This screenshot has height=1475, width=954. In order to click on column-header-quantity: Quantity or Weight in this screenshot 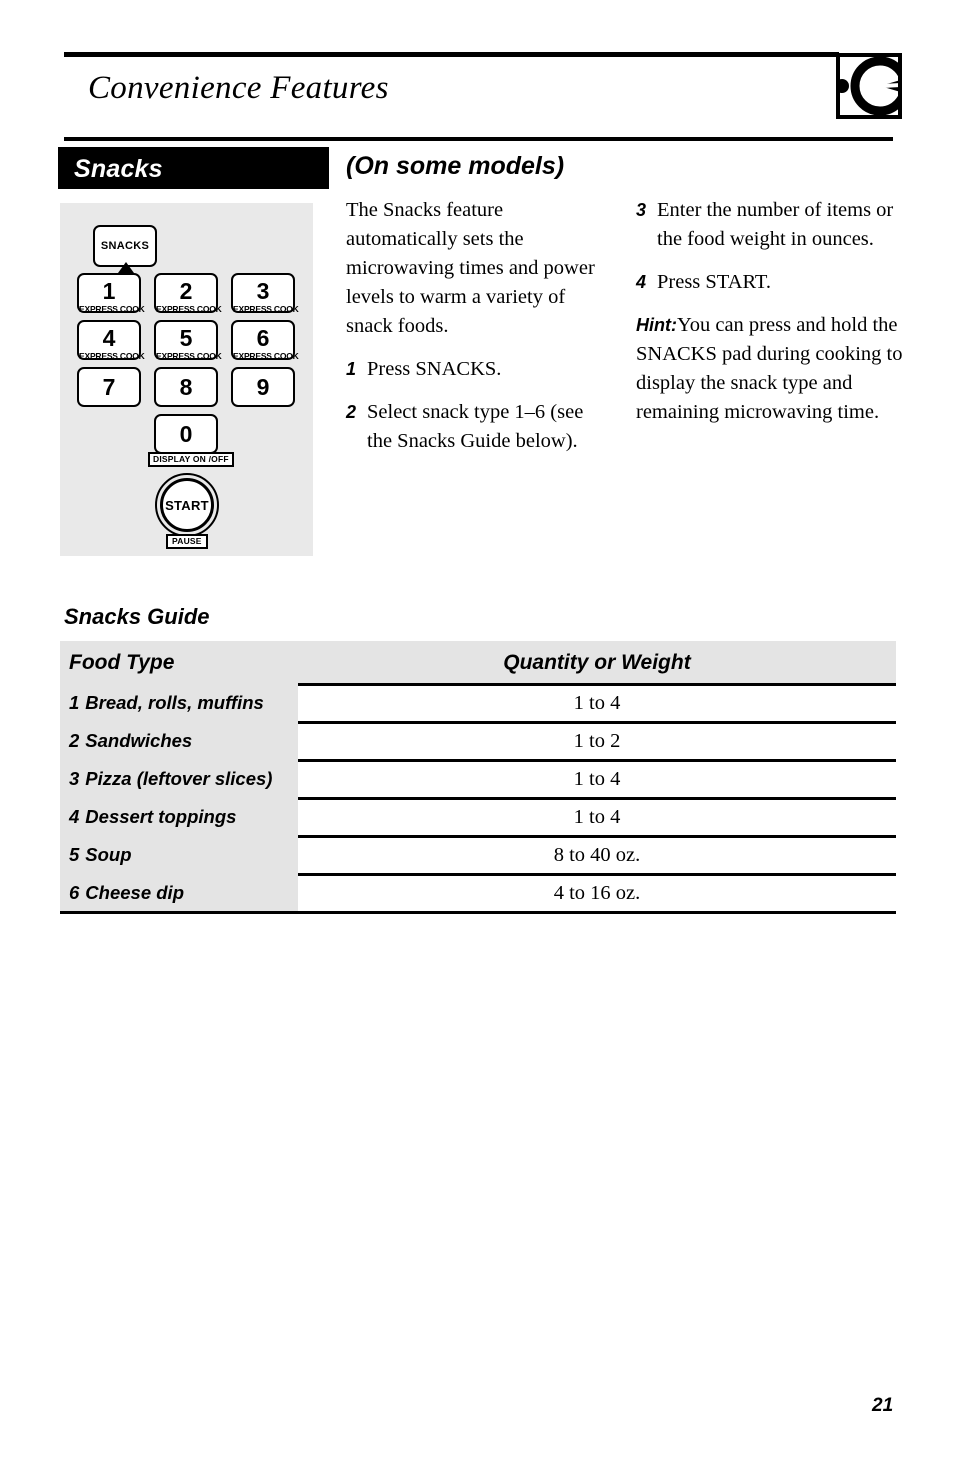, I will do `click(597, 662)`.